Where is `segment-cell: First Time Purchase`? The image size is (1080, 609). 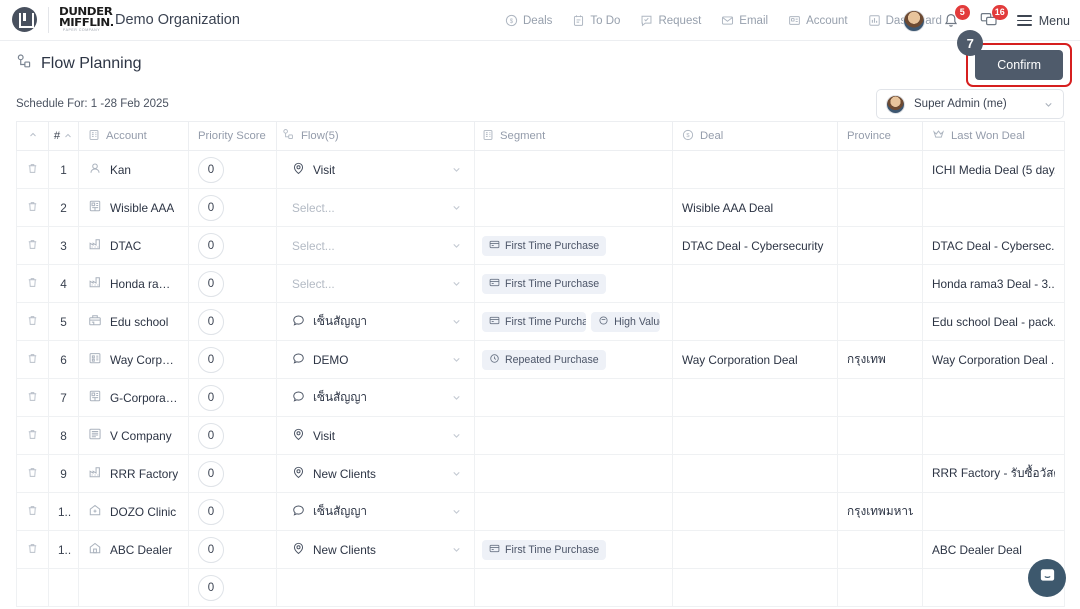
segment-cell: First Time Purchase is located at coordinates (573, 549).